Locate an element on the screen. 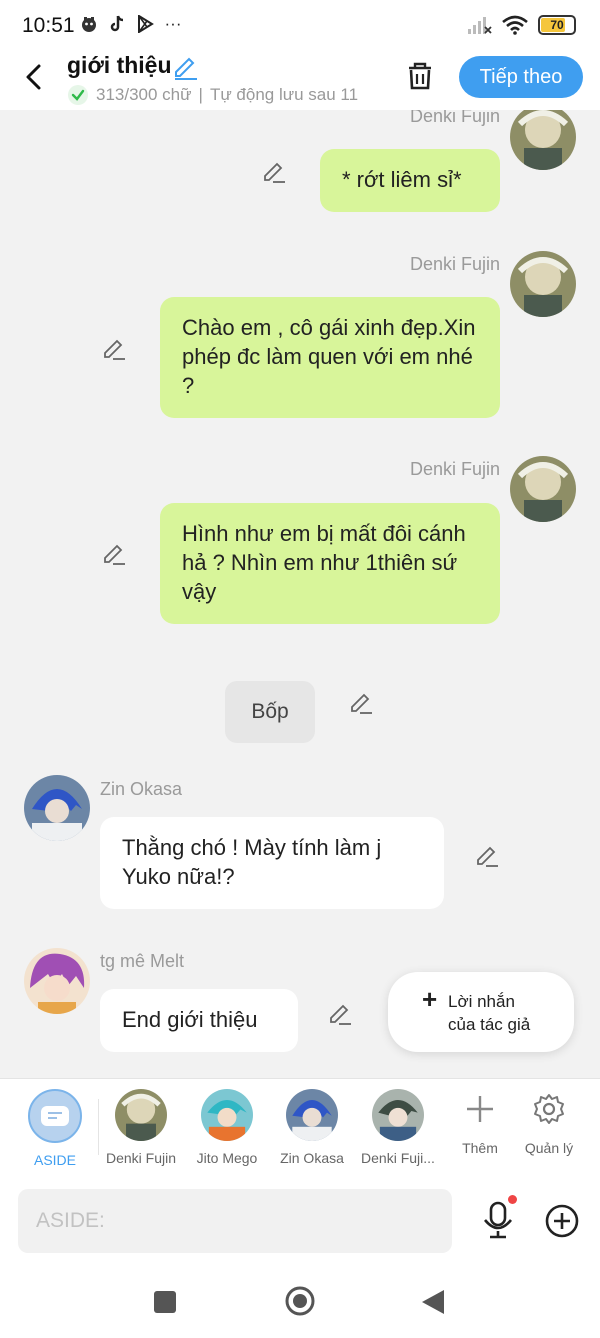 This screenshot has width=600, height=1338. message-bubble: End giới thiệu is located at coordinates (199, 1020).